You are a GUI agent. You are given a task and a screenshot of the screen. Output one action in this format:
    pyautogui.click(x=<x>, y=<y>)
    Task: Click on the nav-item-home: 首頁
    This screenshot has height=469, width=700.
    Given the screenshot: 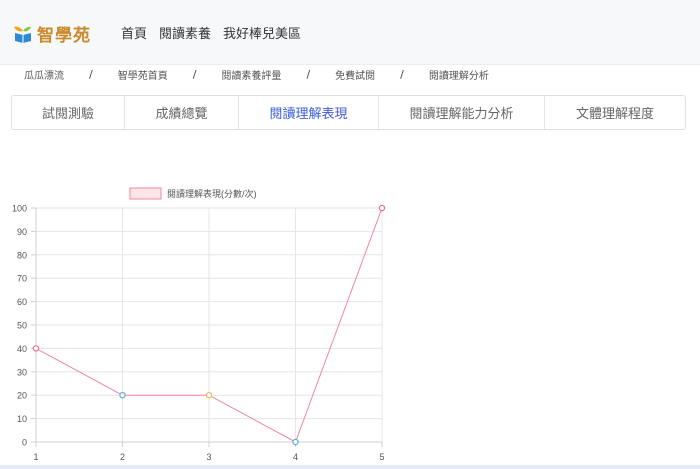 What is the action you would take?
    pyautogui.click(x=134, y=32)
    